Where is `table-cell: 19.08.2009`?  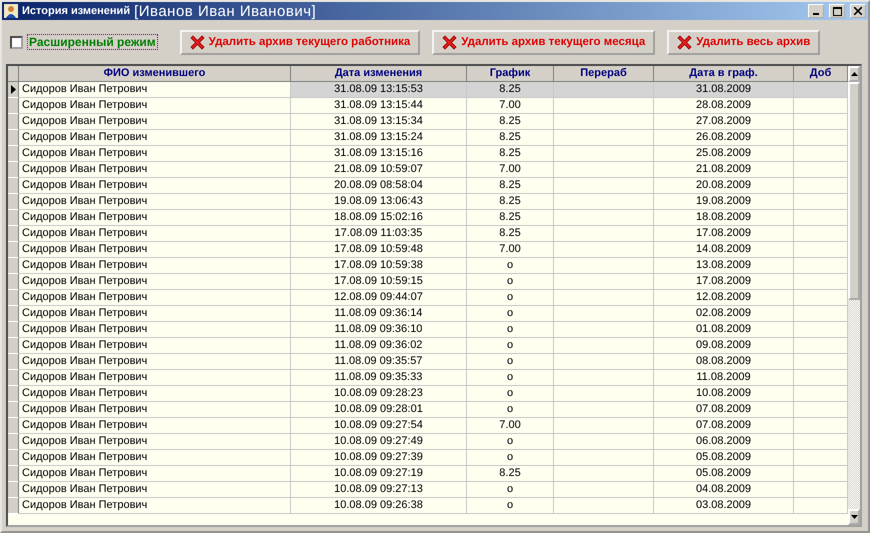
table-cell: 19.08.2009 is located at coordinates (724, 202).